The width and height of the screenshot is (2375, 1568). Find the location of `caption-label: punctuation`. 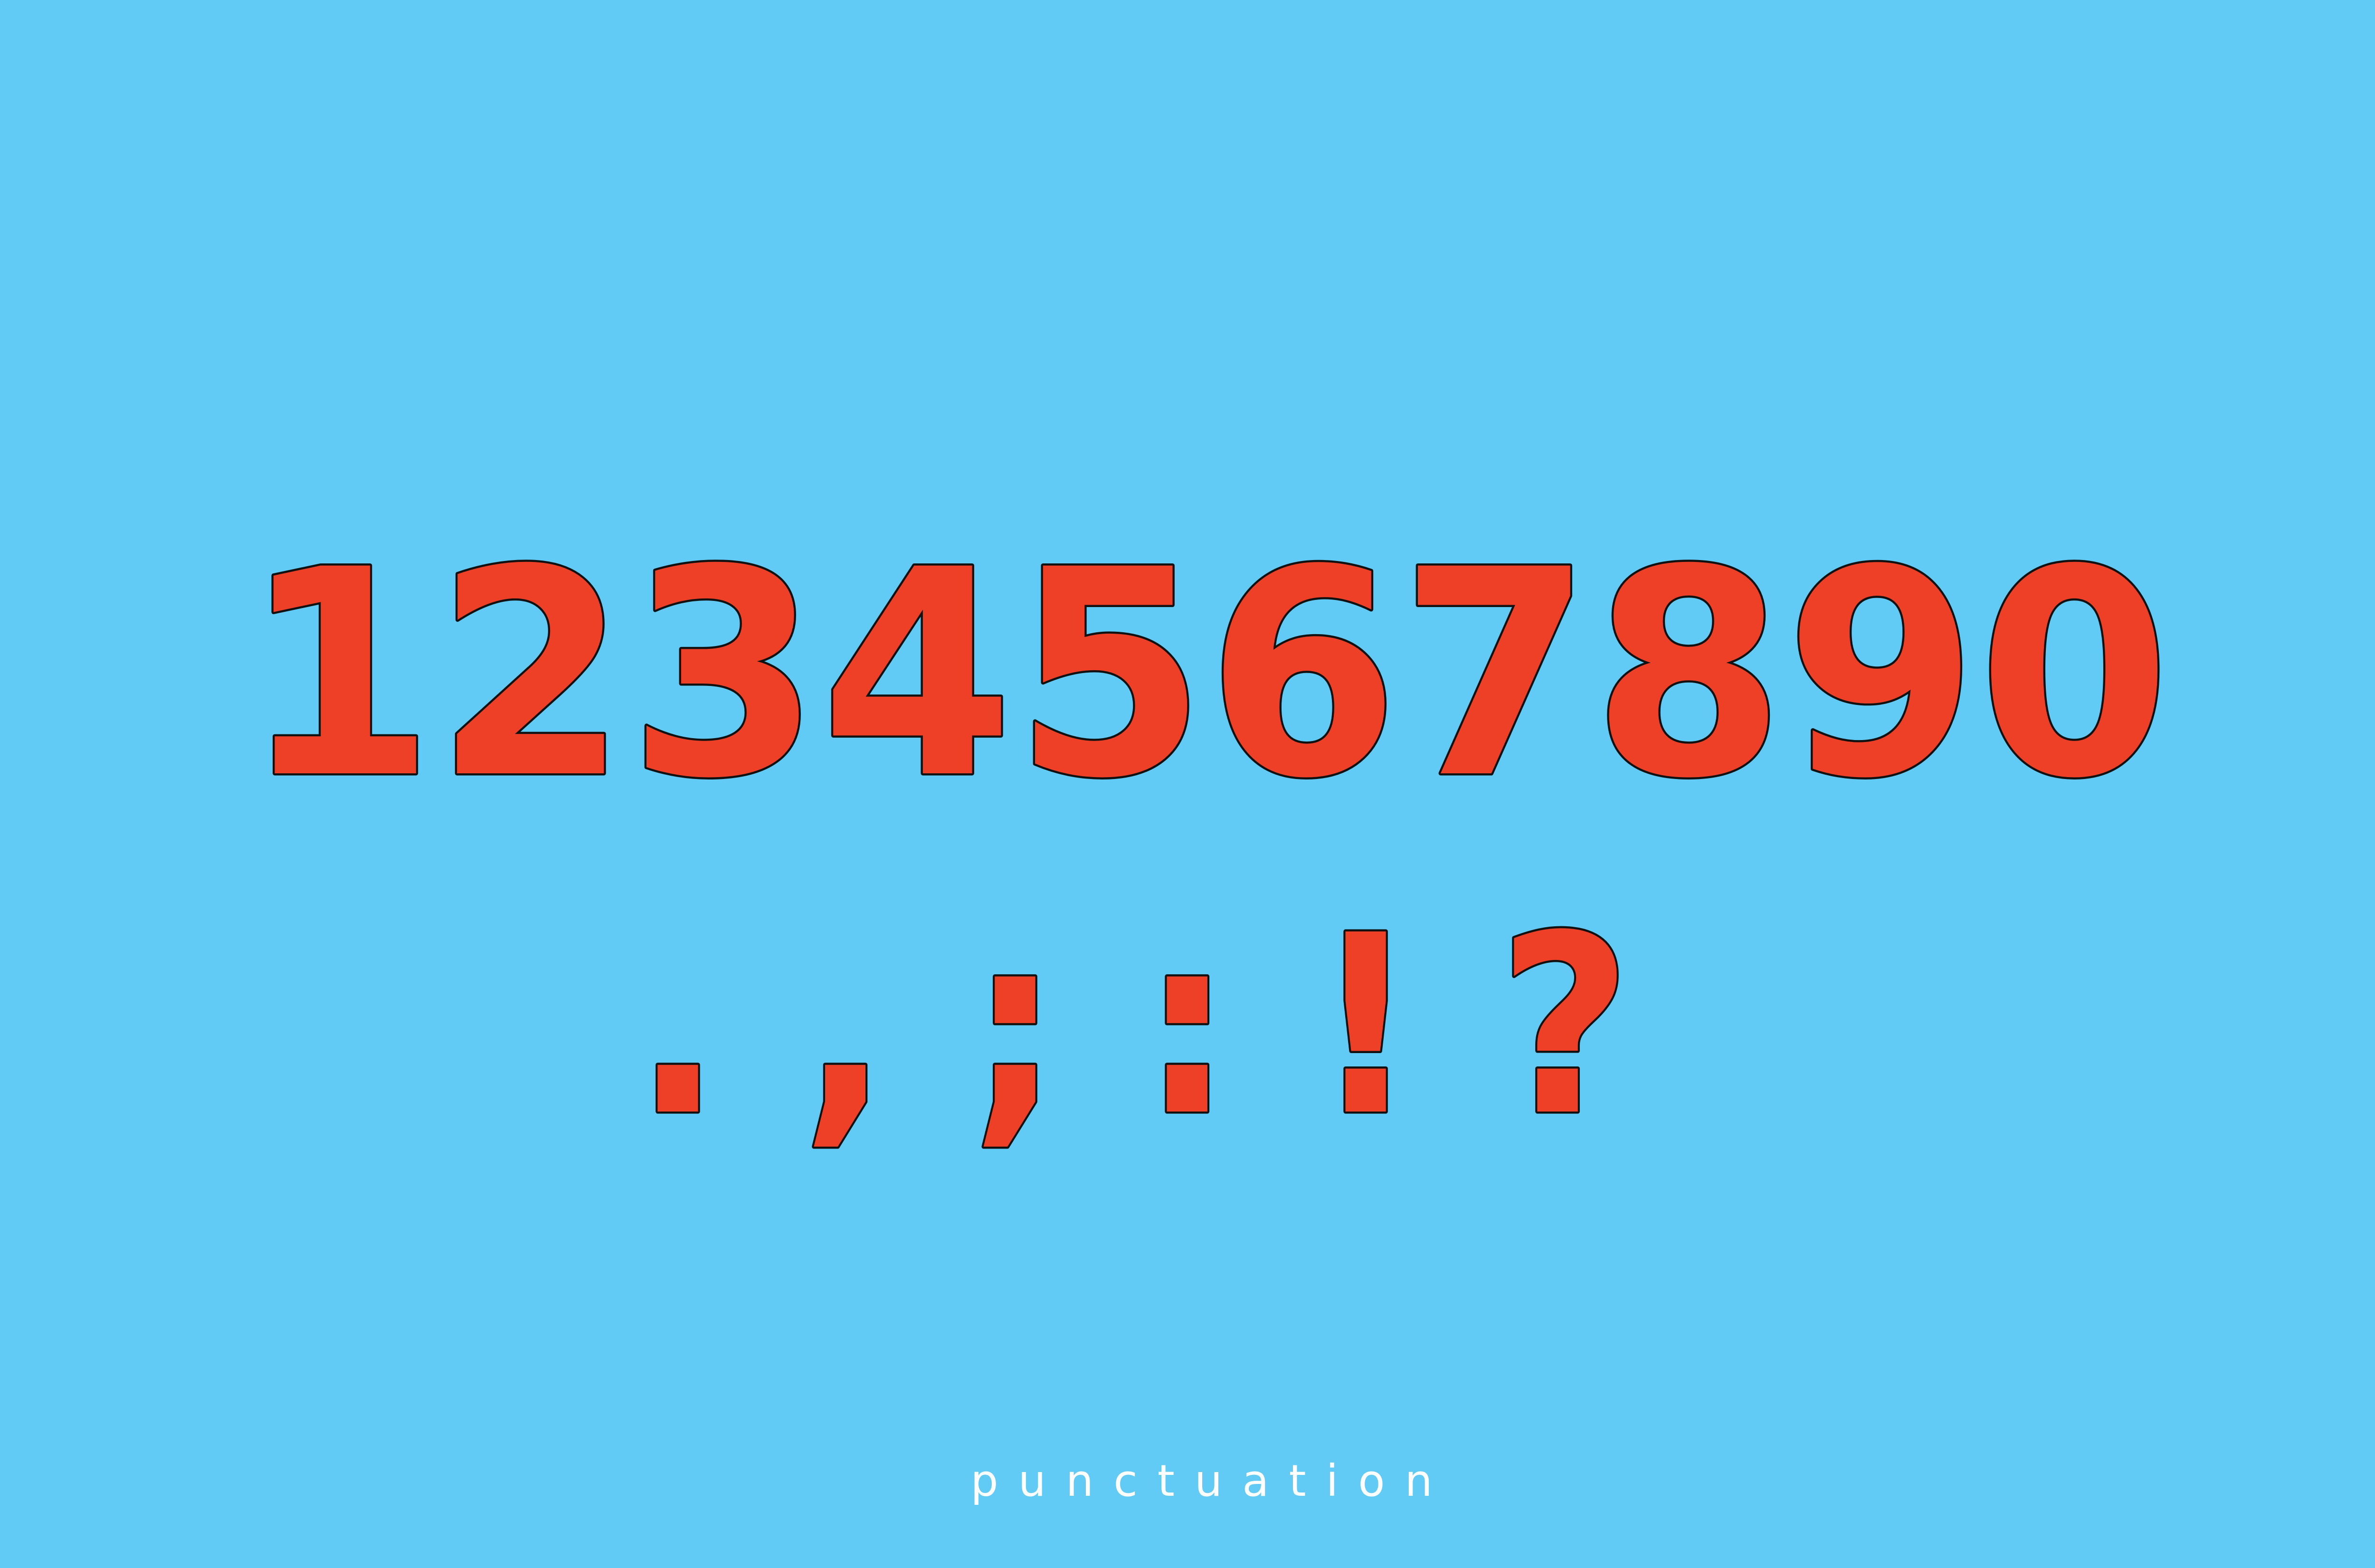

caption-label: punctuation is located at coordinates (1211, 1480).